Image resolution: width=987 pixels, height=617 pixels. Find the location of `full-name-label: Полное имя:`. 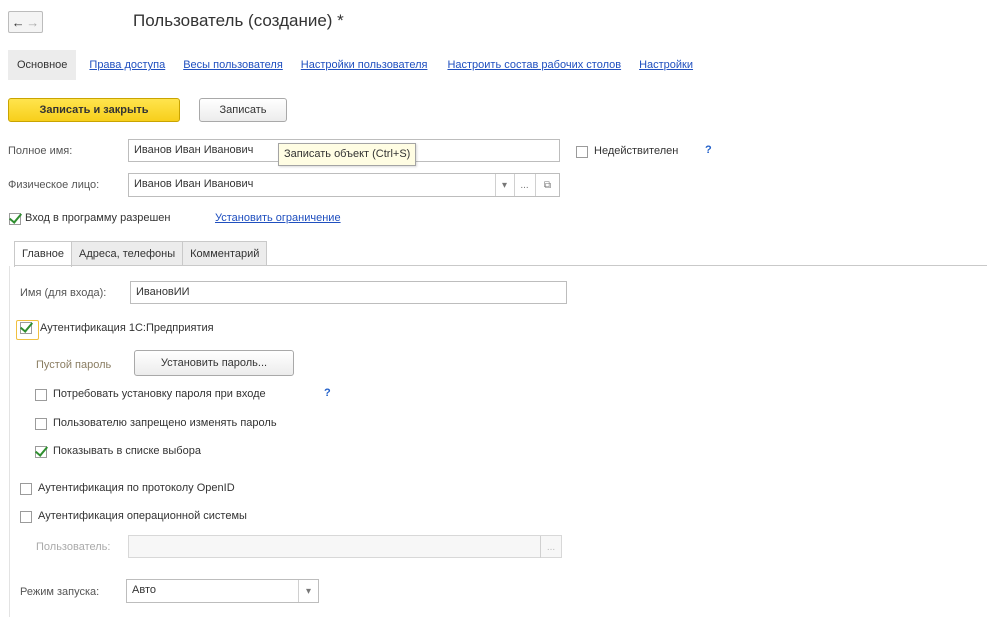

full-name-label: Полное имя: is located at coordinates (40, 151).